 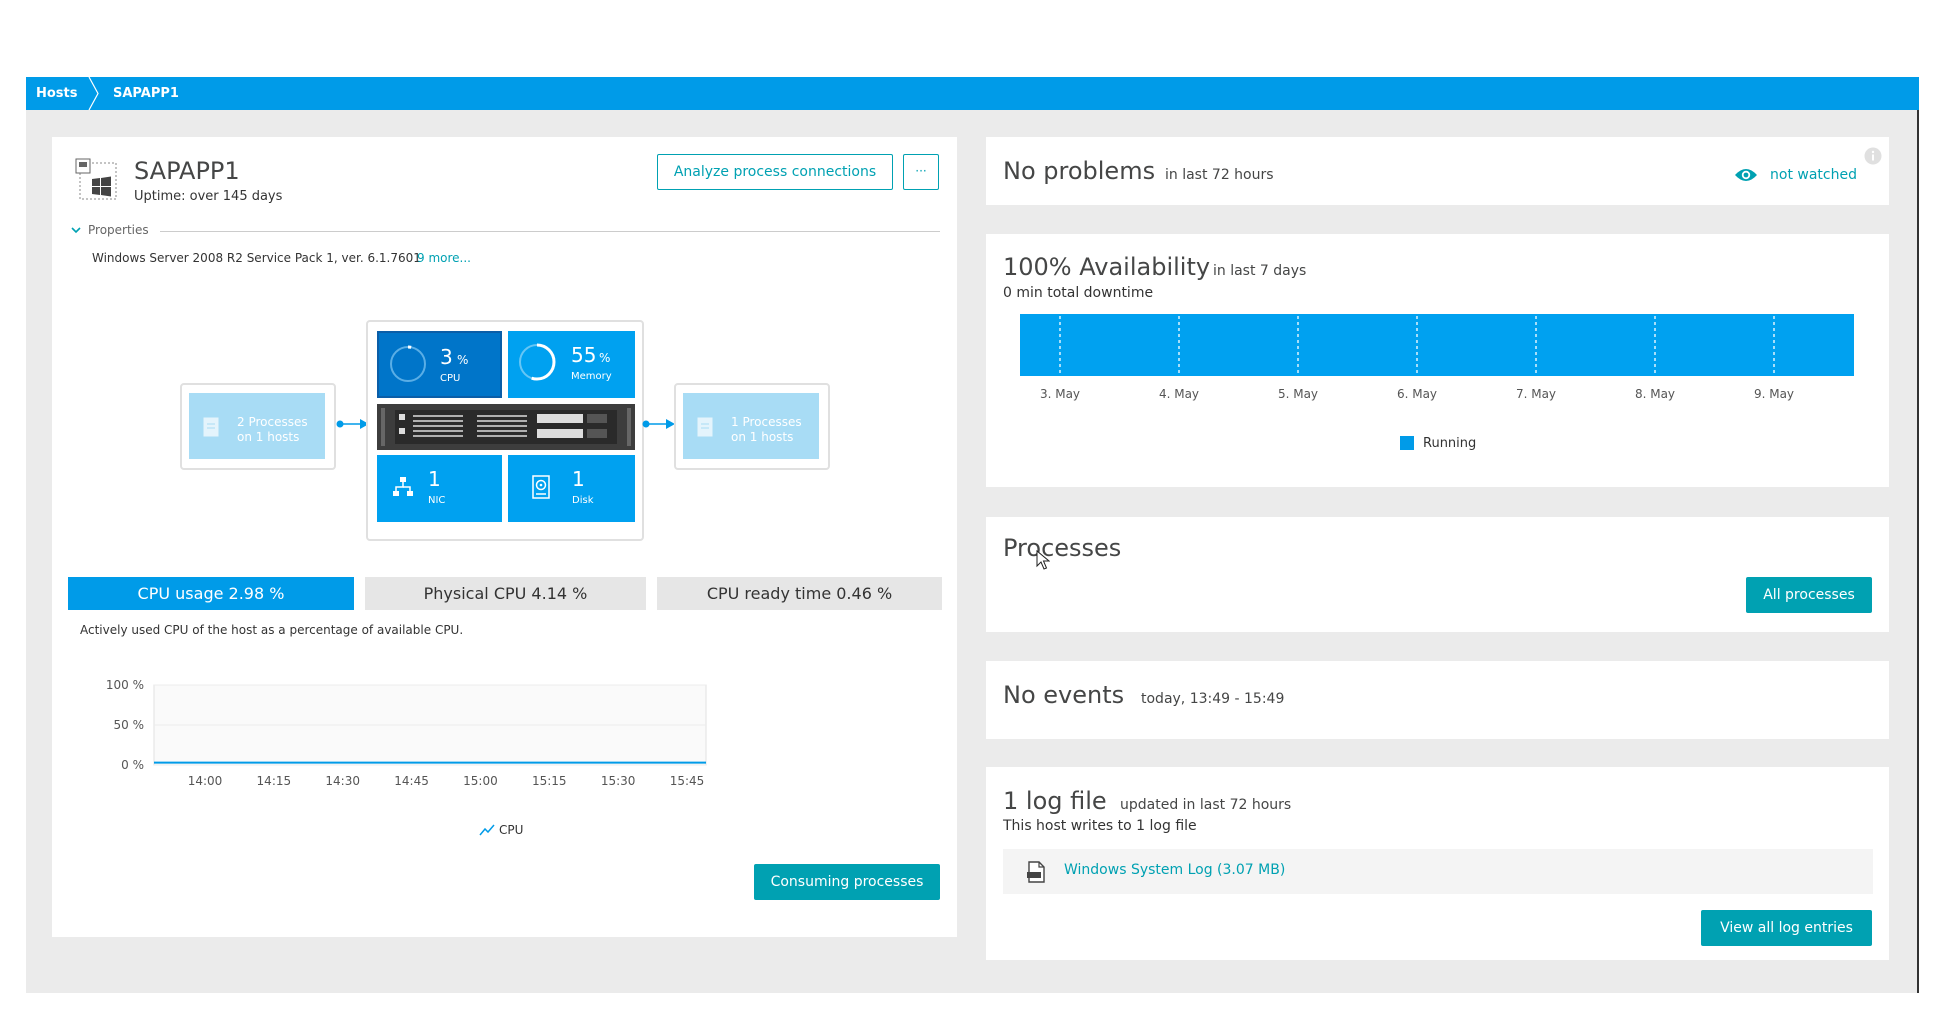 I want to click on memory-value: 55, so click(x=584, y=355).